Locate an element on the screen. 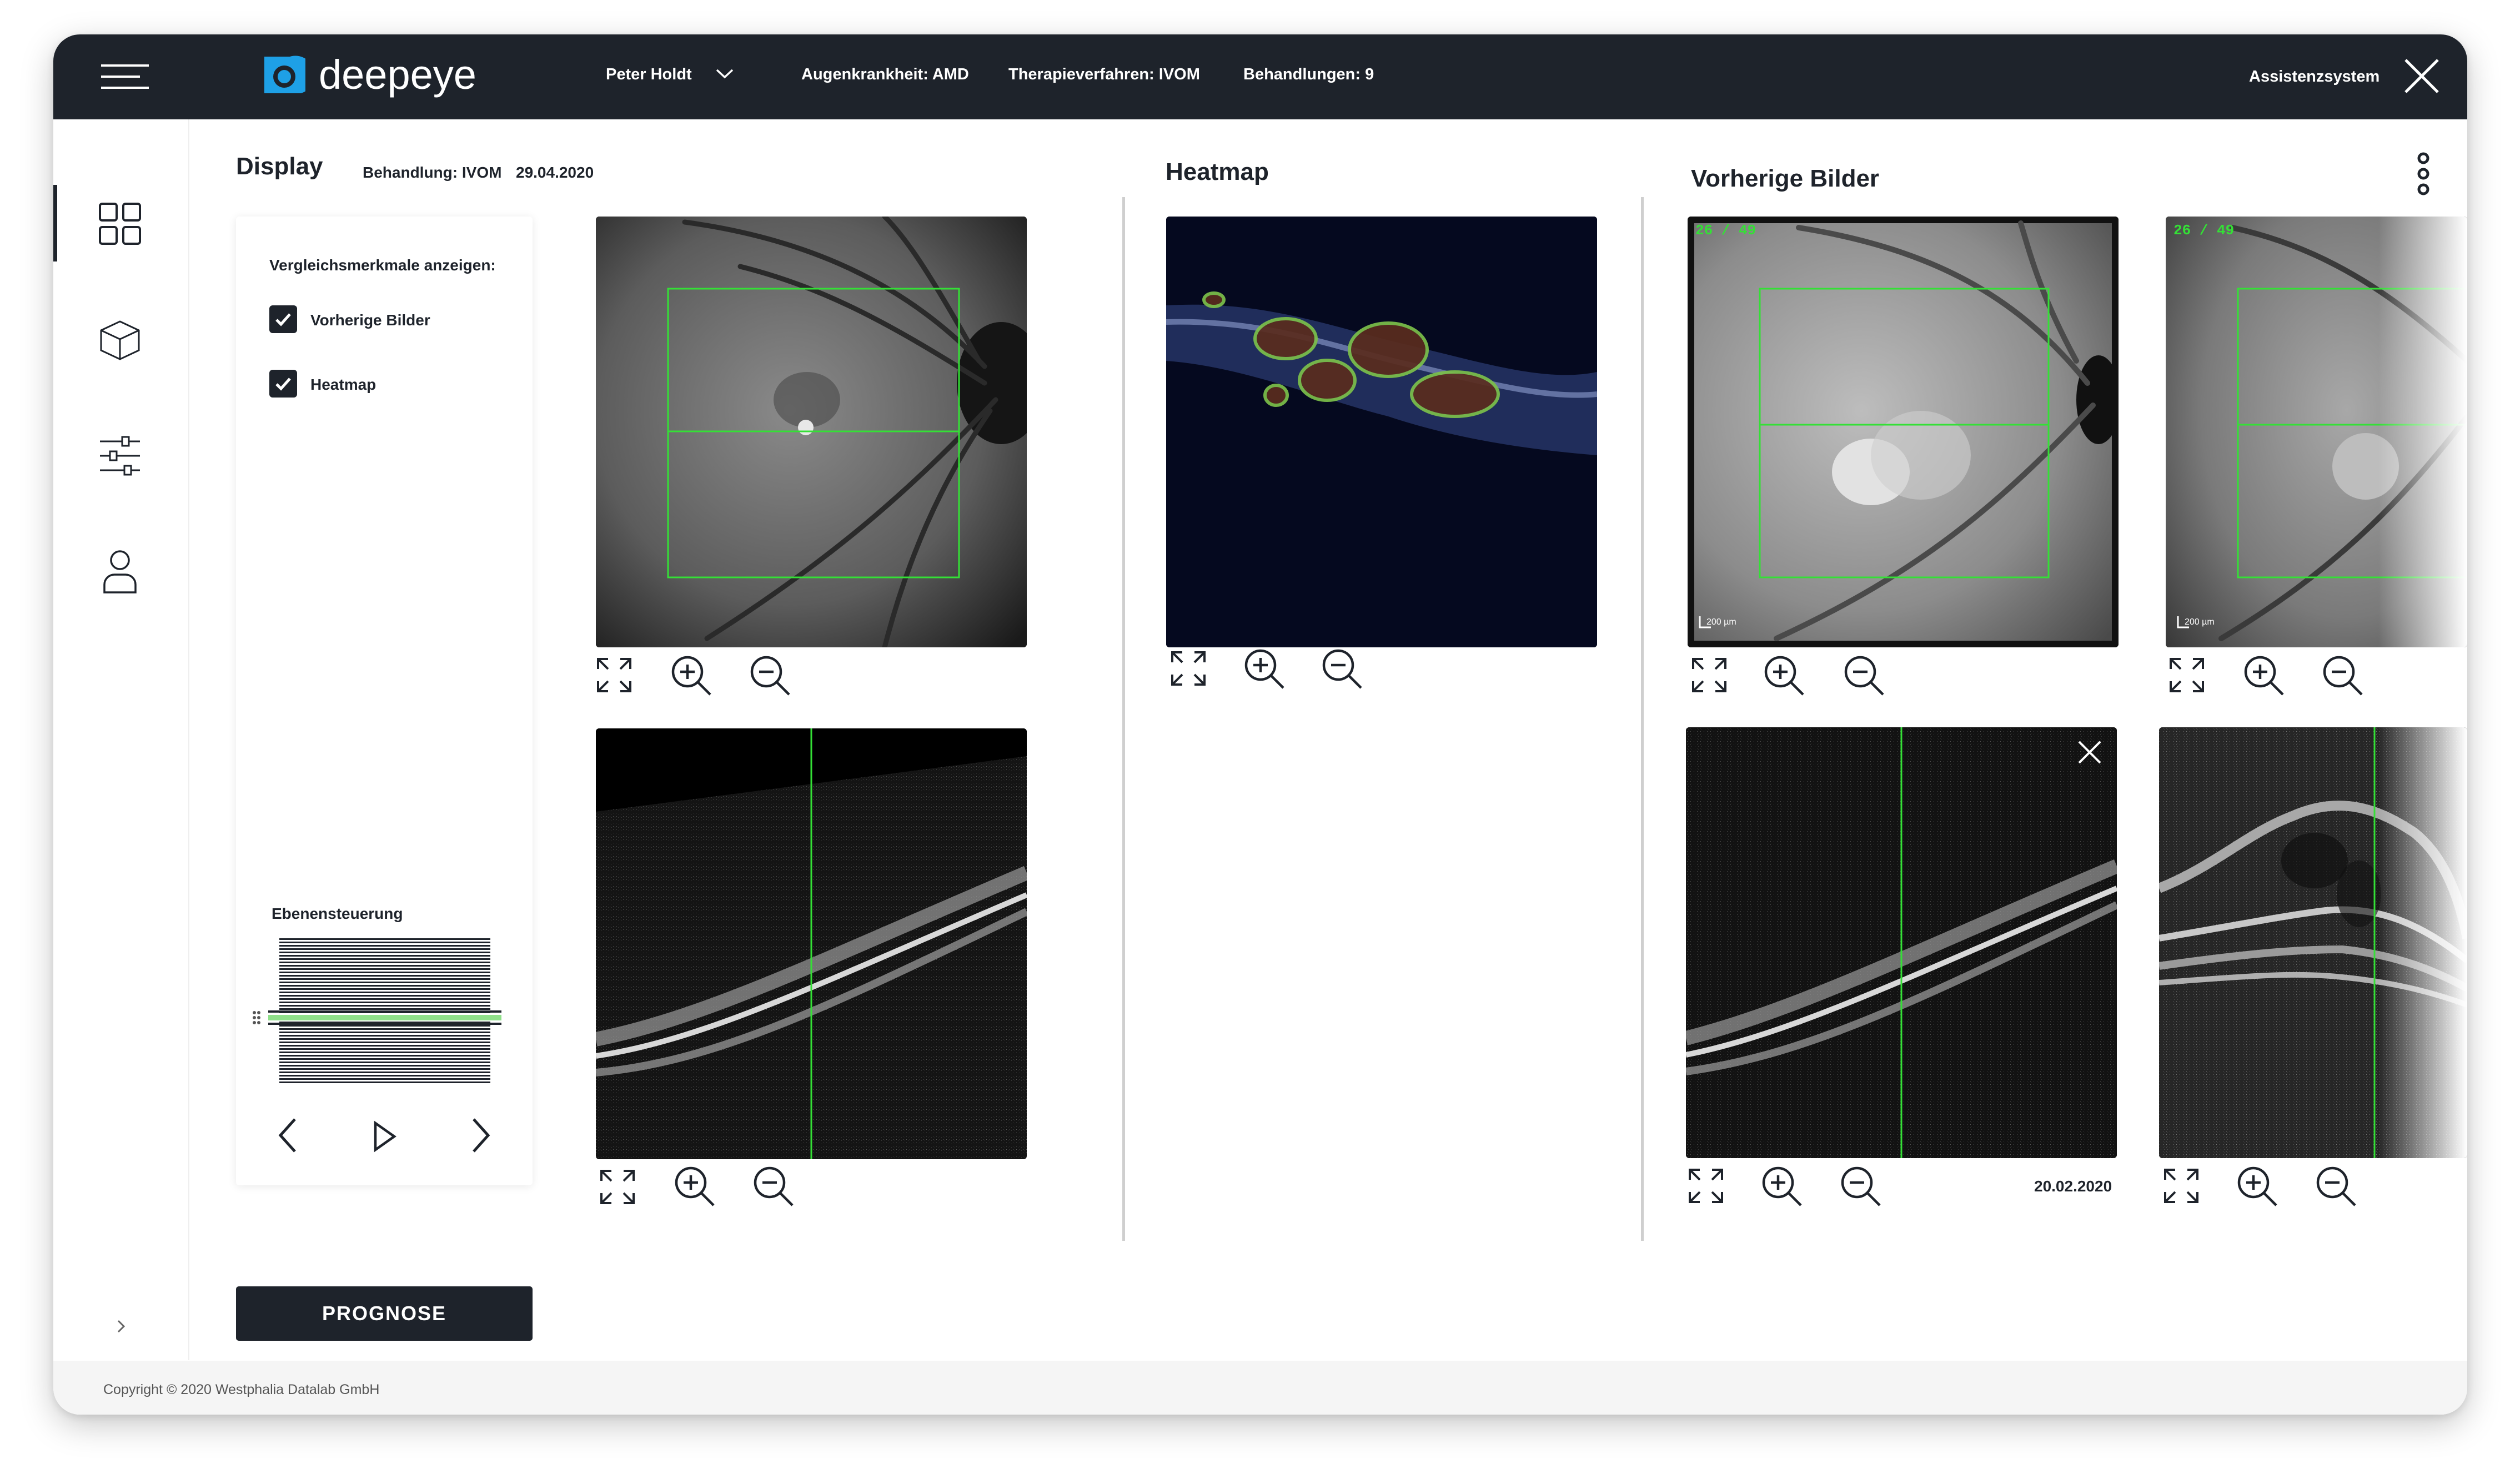 Image resolution: width=2520 pixels, height=1484 pixels. fundus-image-current is located at coordinates (811, 432).